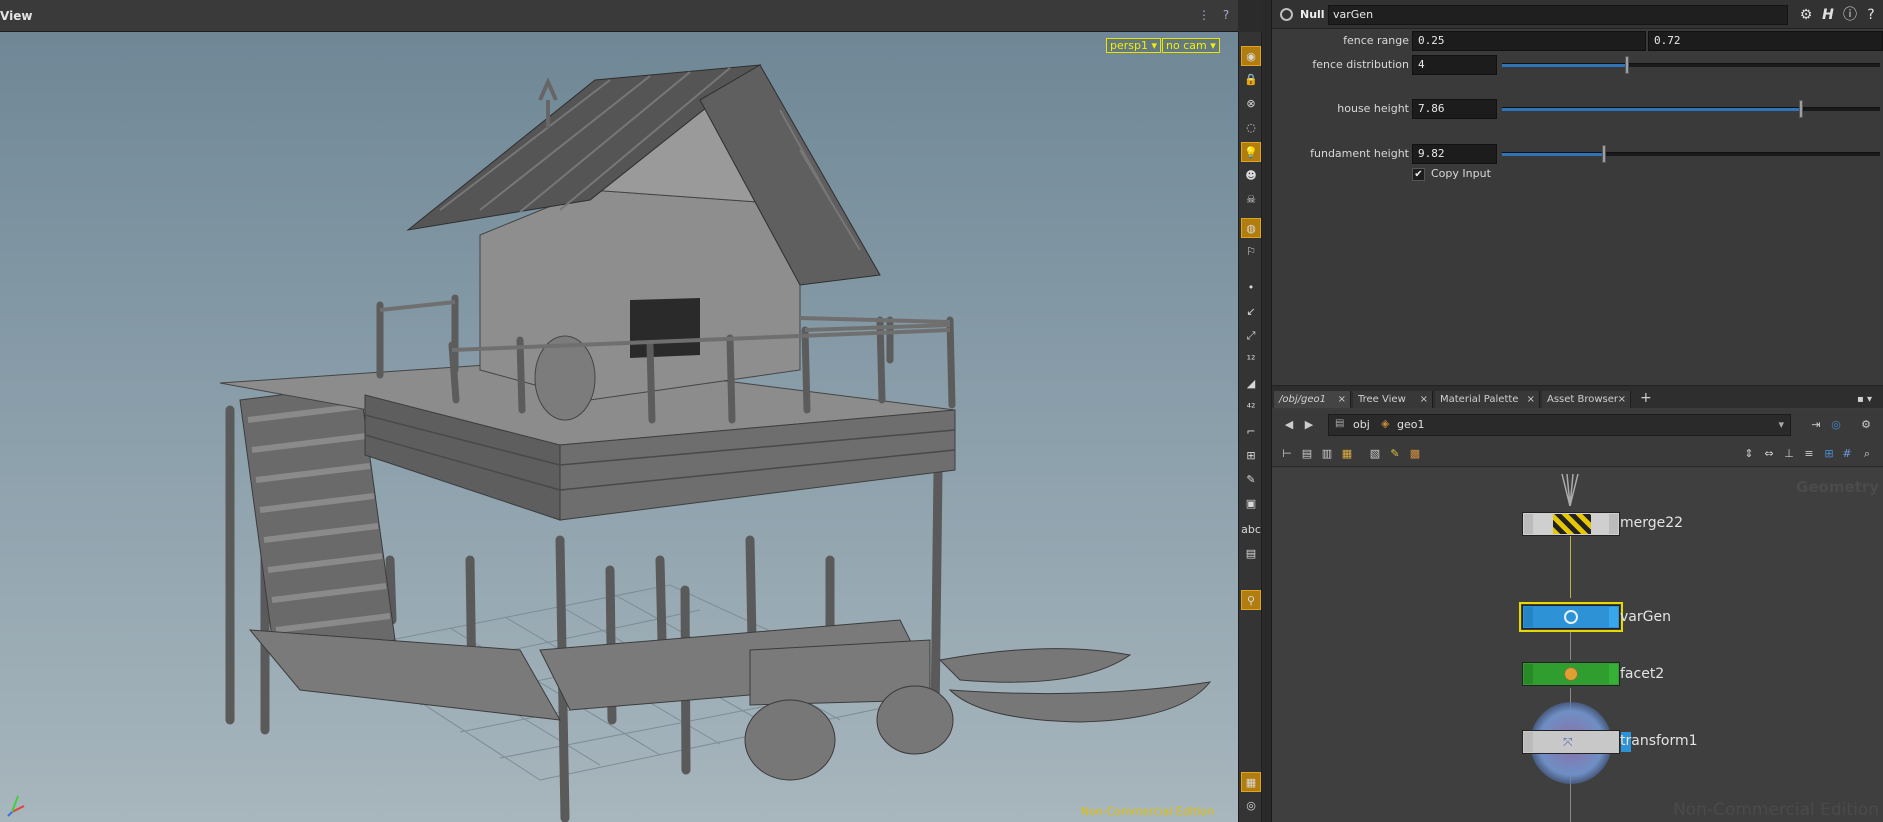  Describe the element at coordinates (1204, 16) in the screenshot. I see `viewport-layout-icon: ⋮` at that location.